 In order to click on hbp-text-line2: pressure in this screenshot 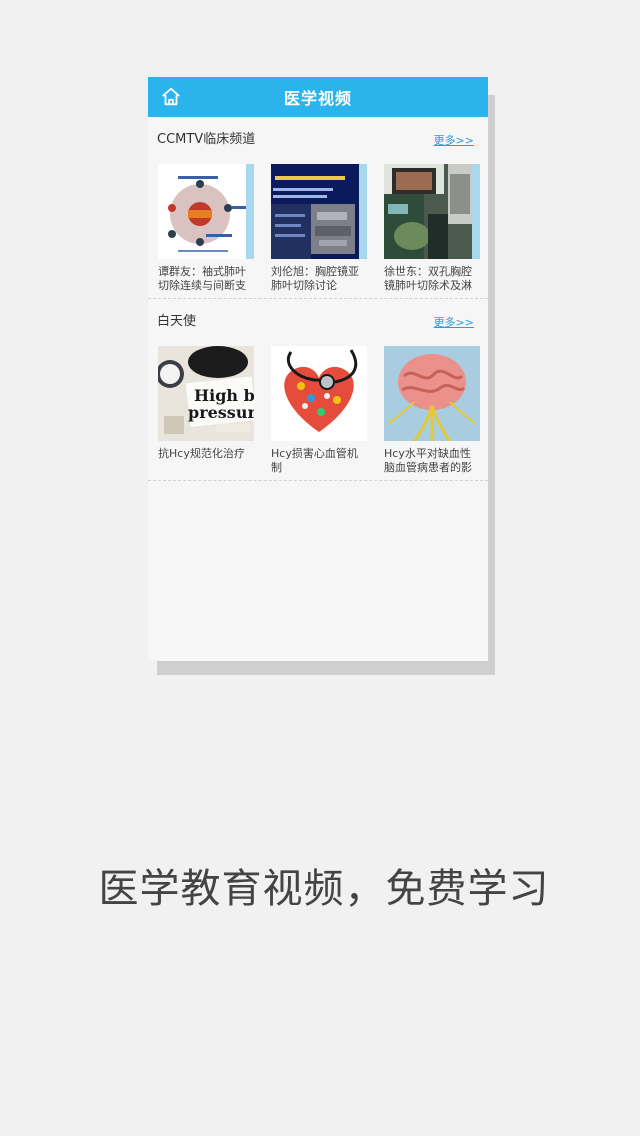, I will do `click(221, 412)`.